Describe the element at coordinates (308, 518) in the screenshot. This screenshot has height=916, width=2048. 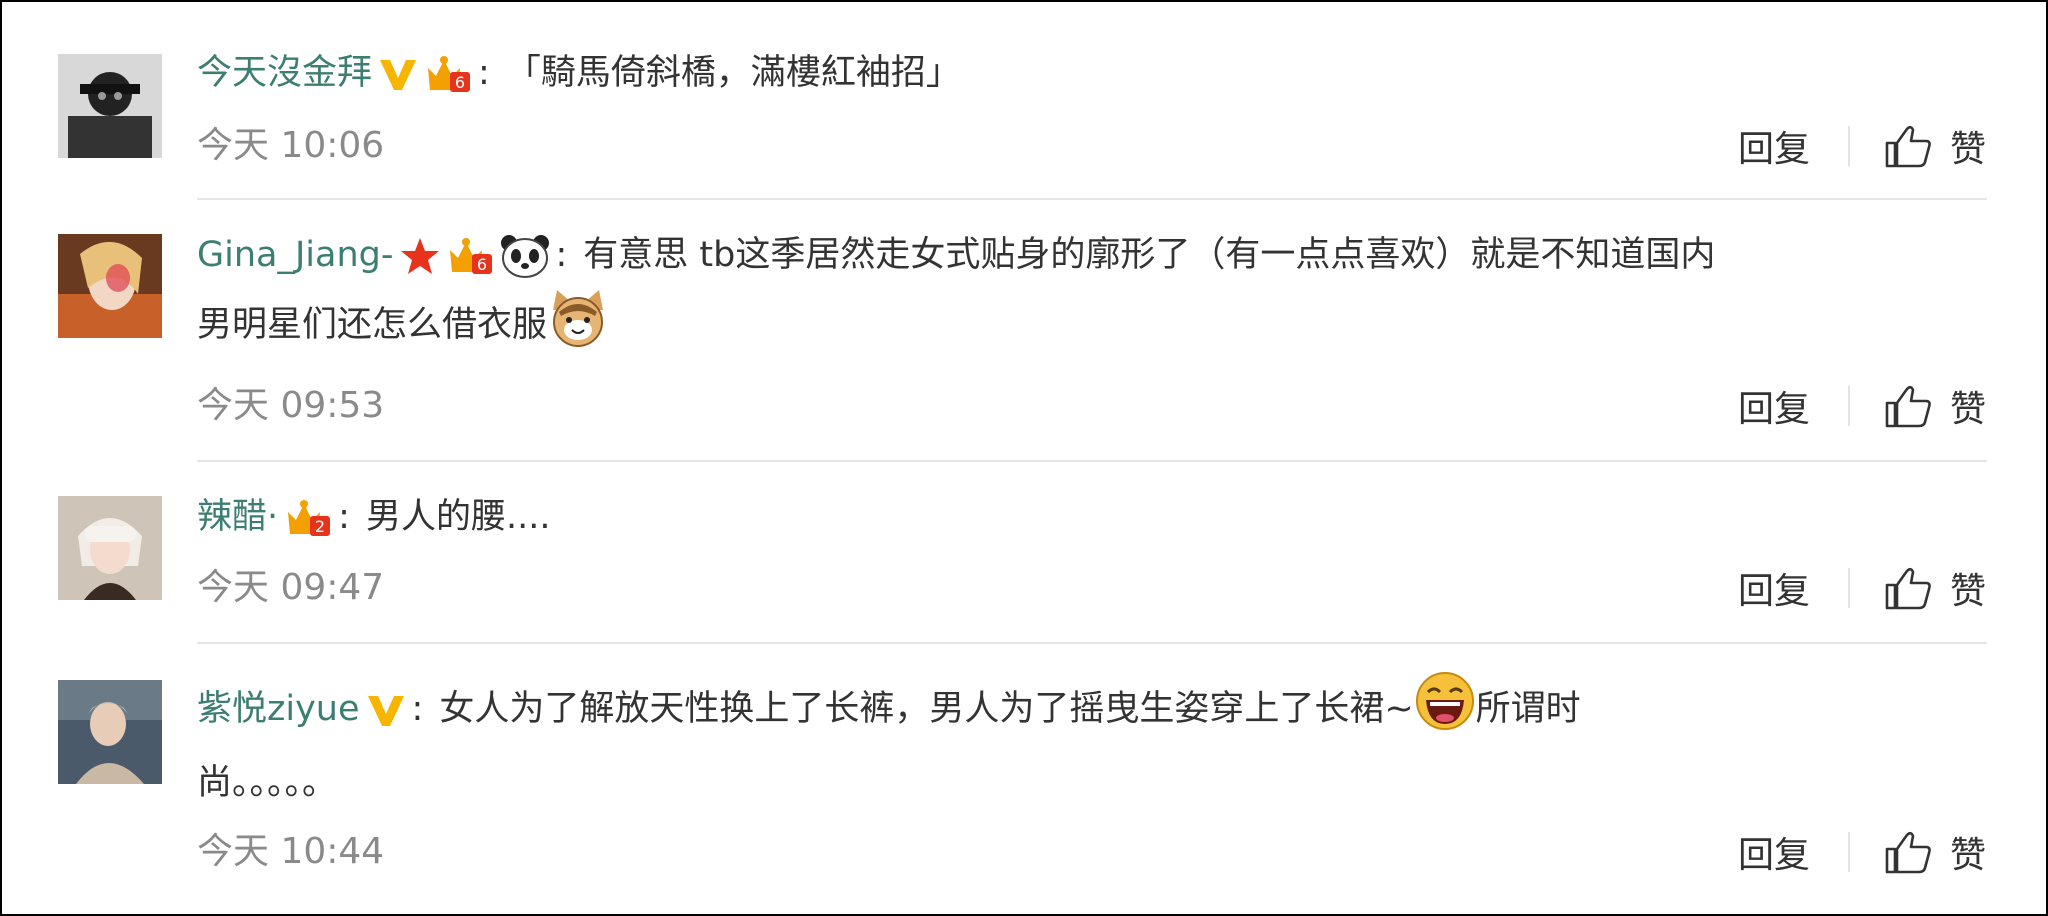
I see `vip-crown-2-icon: 2` at that location.